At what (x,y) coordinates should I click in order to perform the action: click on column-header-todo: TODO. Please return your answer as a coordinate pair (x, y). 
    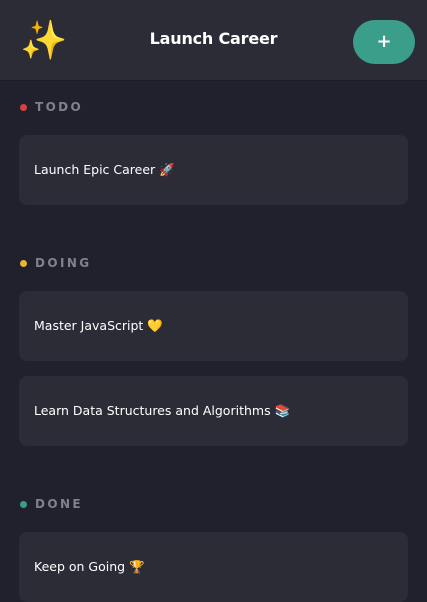
    Looking at the image, I should click on (51, 107).